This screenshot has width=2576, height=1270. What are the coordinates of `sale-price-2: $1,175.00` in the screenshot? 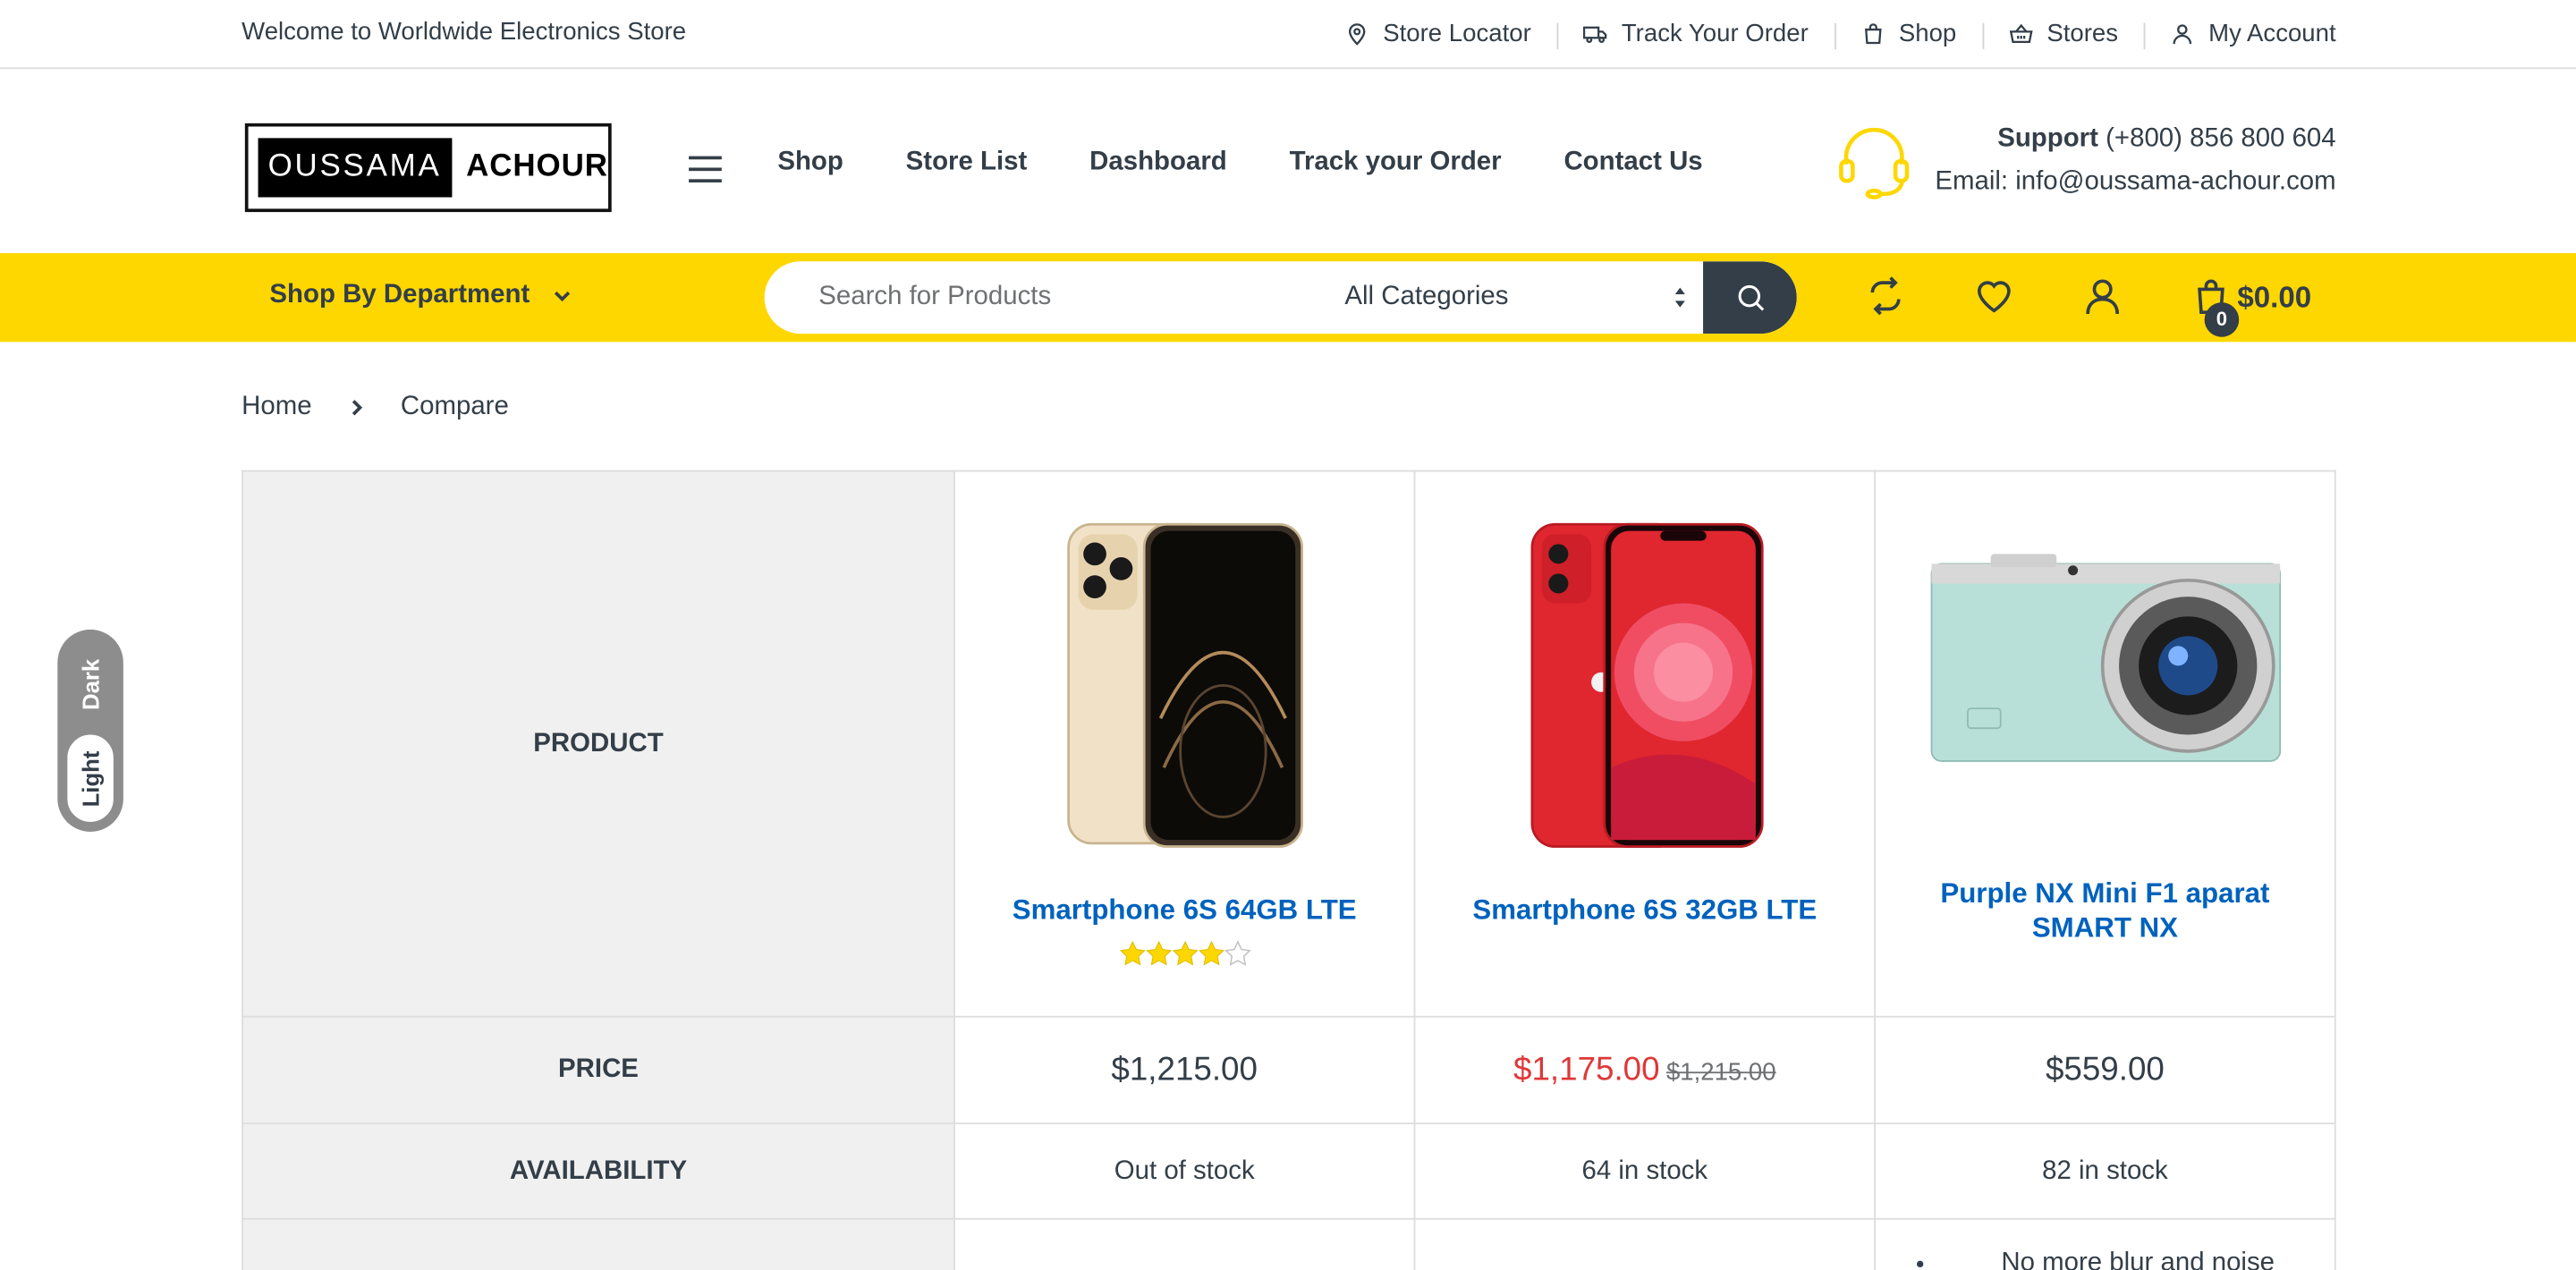 It's located at (1586, 1069).